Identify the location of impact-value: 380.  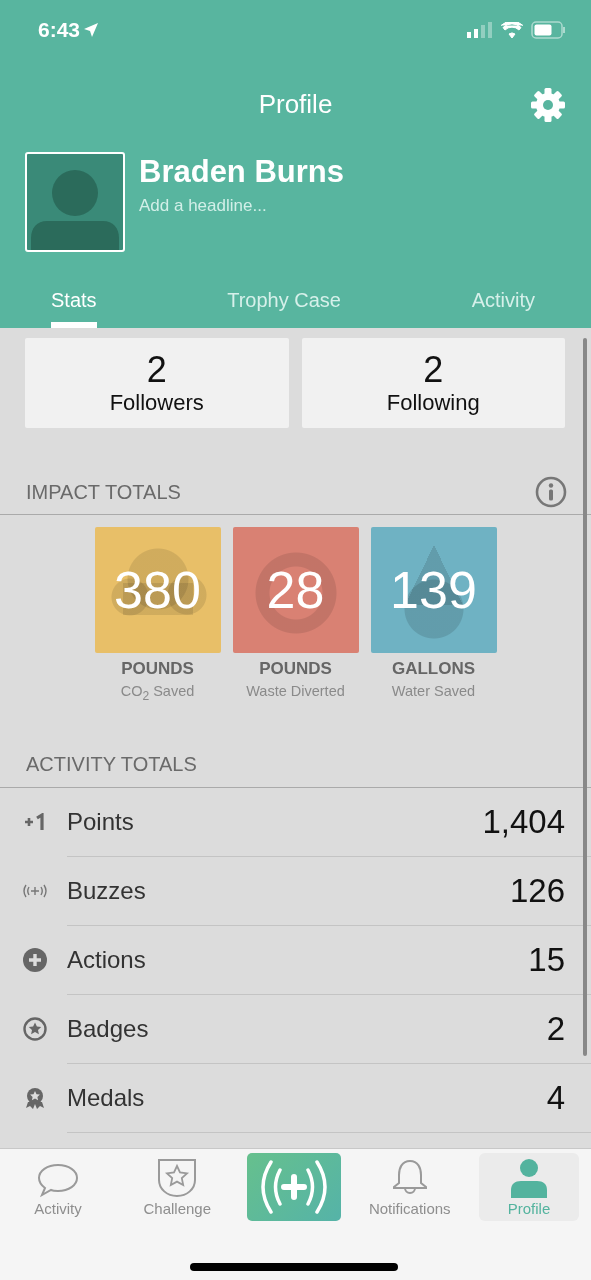
(157, 590).